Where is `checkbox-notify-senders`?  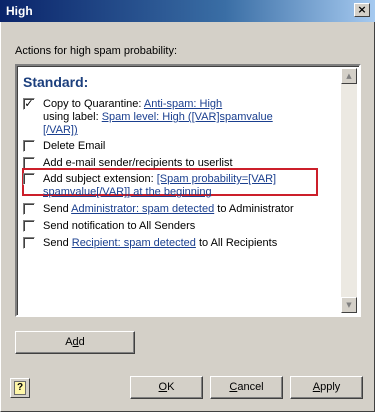
checkbox-notify-senders is located at coordinates (29, 226).